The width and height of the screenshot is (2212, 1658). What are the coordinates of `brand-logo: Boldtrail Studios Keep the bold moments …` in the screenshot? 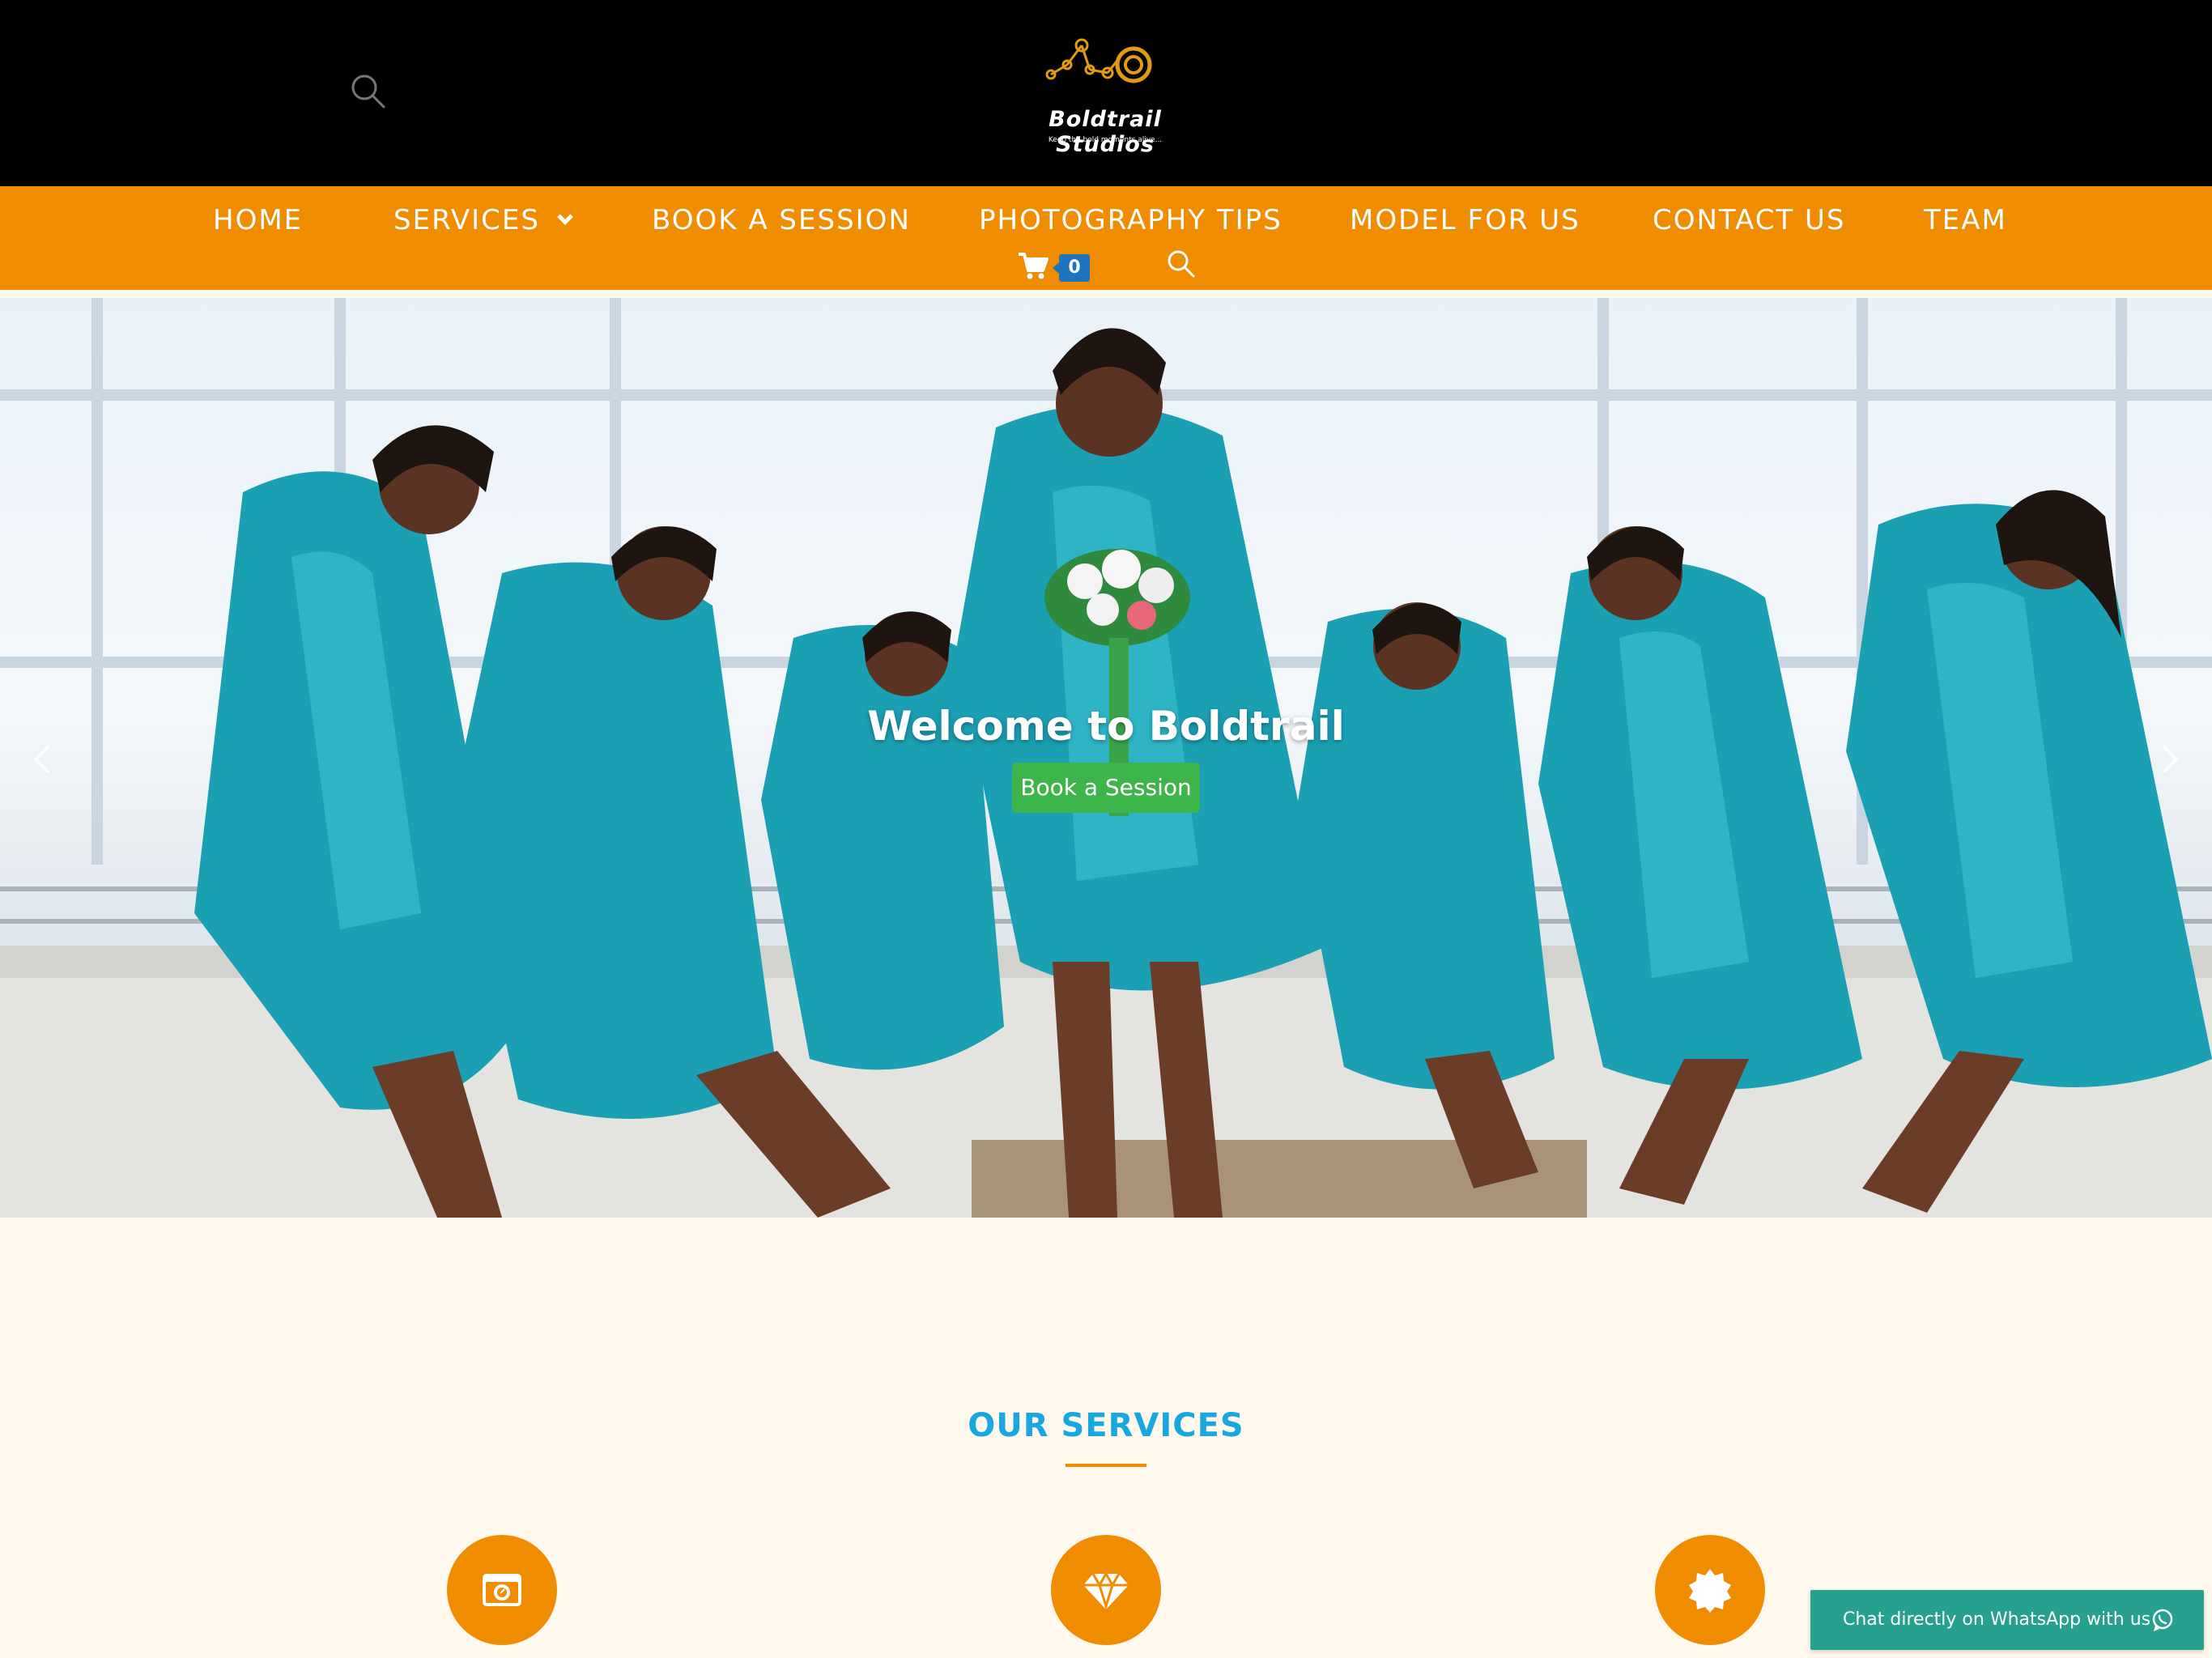 It's located at (1105, 94).